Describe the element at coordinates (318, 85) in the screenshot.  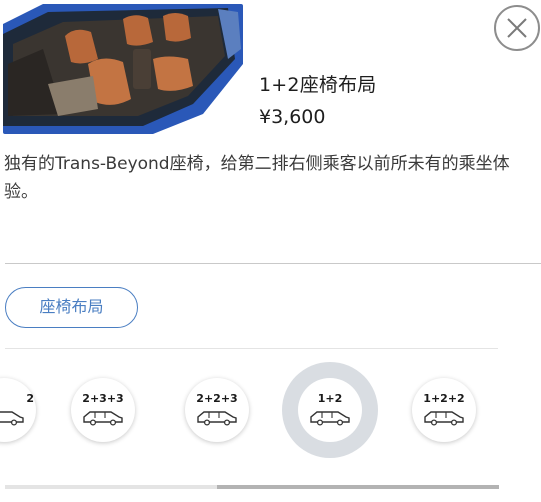
I see `option-name: 1+2座椅布局` at that location.